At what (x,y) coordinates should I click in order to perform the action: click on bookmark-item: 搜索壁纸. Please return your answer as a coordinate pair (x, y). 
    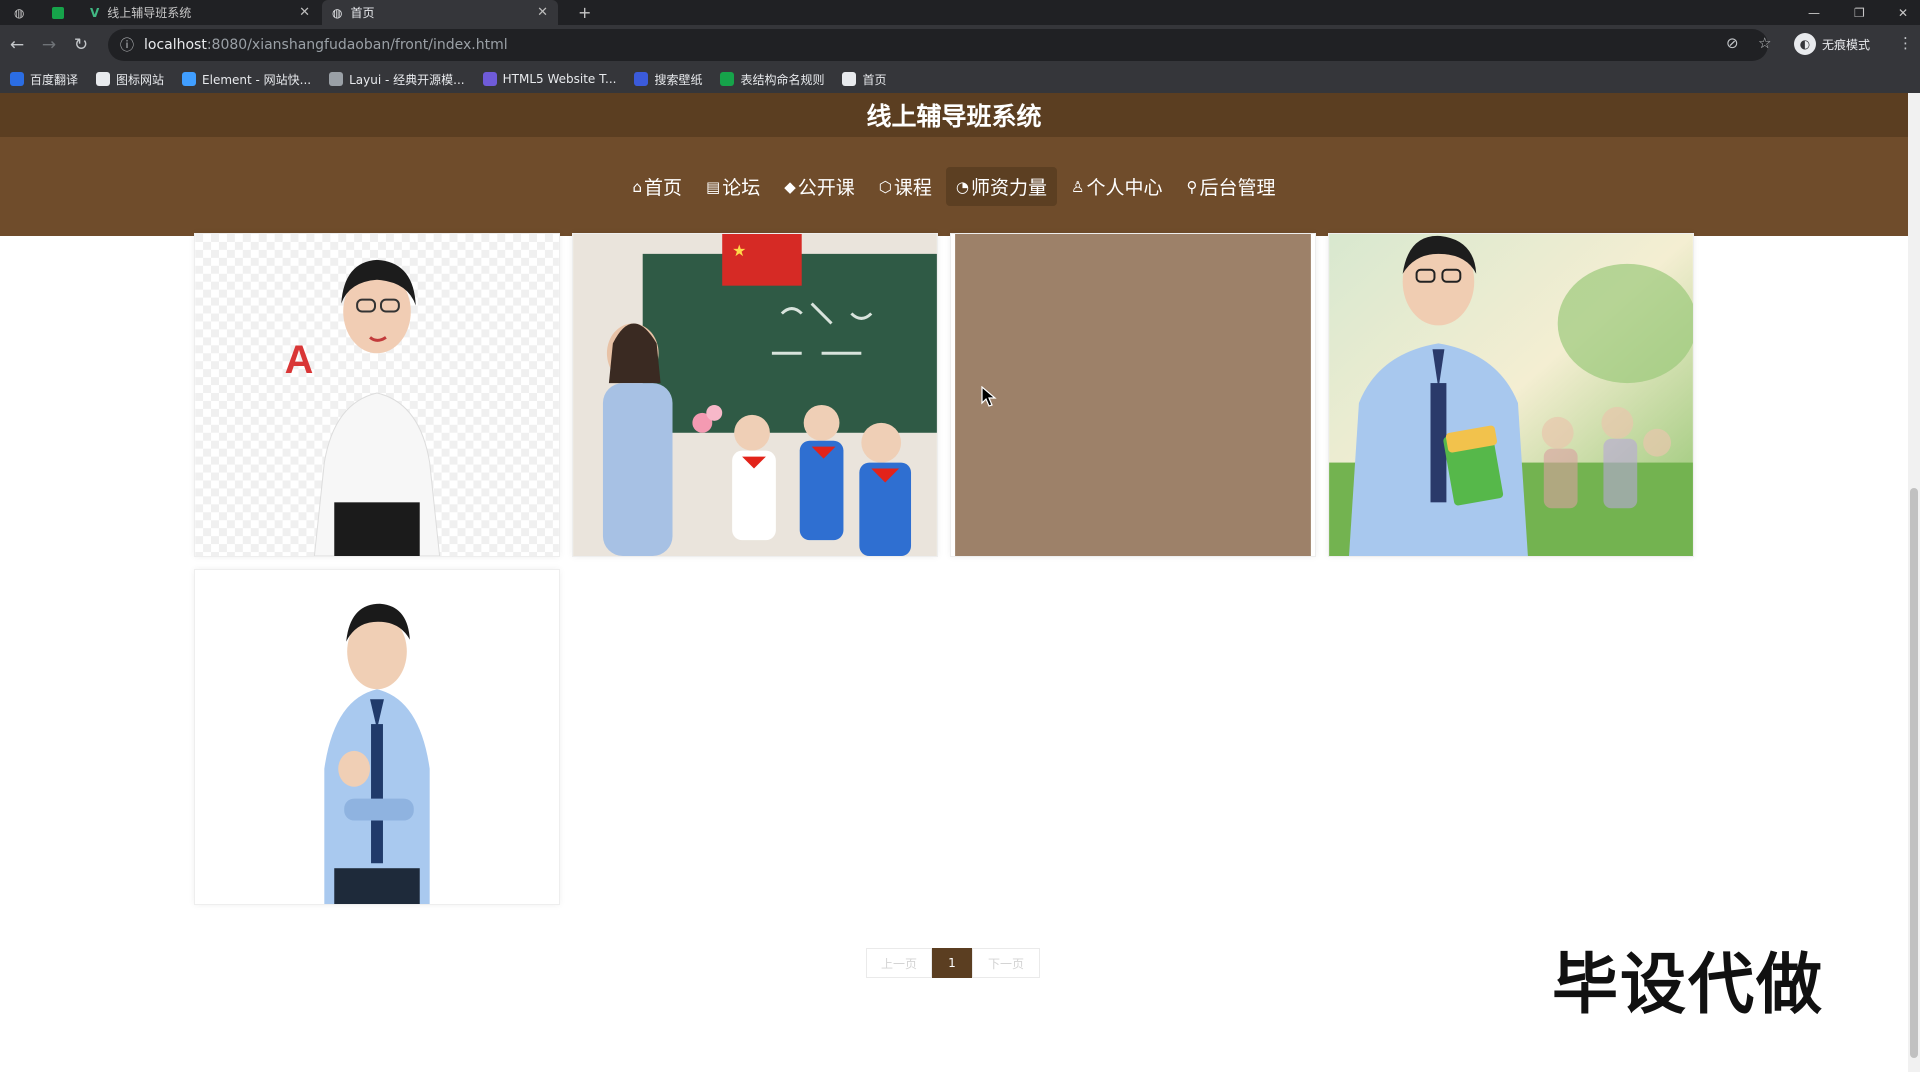
    Looking at the image, I should click on (668, 79).